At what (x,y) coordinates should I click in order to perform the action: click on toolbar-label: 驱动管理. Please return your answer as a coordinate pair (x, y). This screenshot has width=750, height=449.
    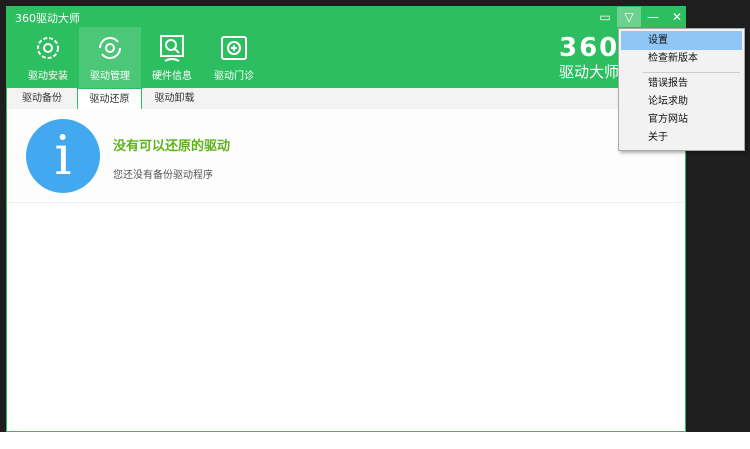
    Looking at the image, I should click on (110, 76).